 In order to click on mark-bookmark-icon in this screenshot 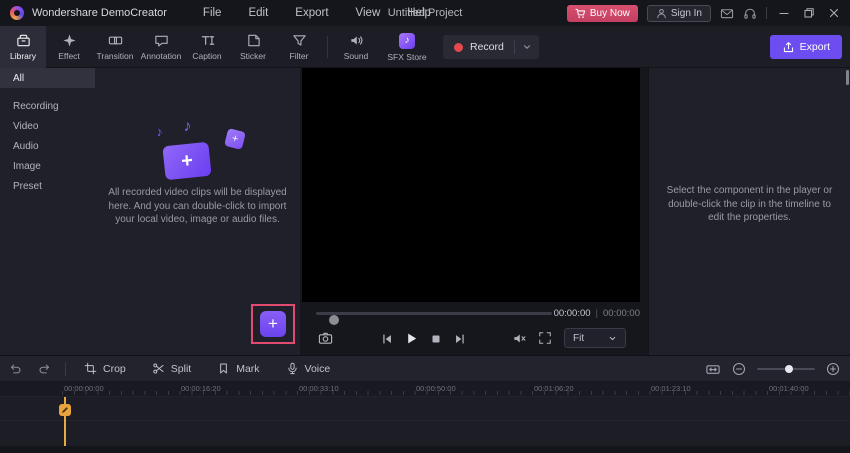, I will do `click(223, 368)`.